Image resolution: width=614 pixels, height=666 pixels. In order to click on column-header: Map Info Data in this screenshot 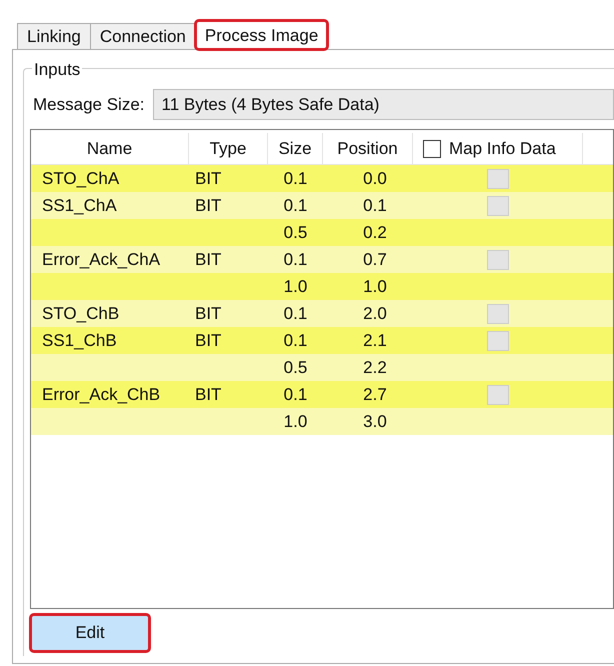, I will do `click(502, 149)`.